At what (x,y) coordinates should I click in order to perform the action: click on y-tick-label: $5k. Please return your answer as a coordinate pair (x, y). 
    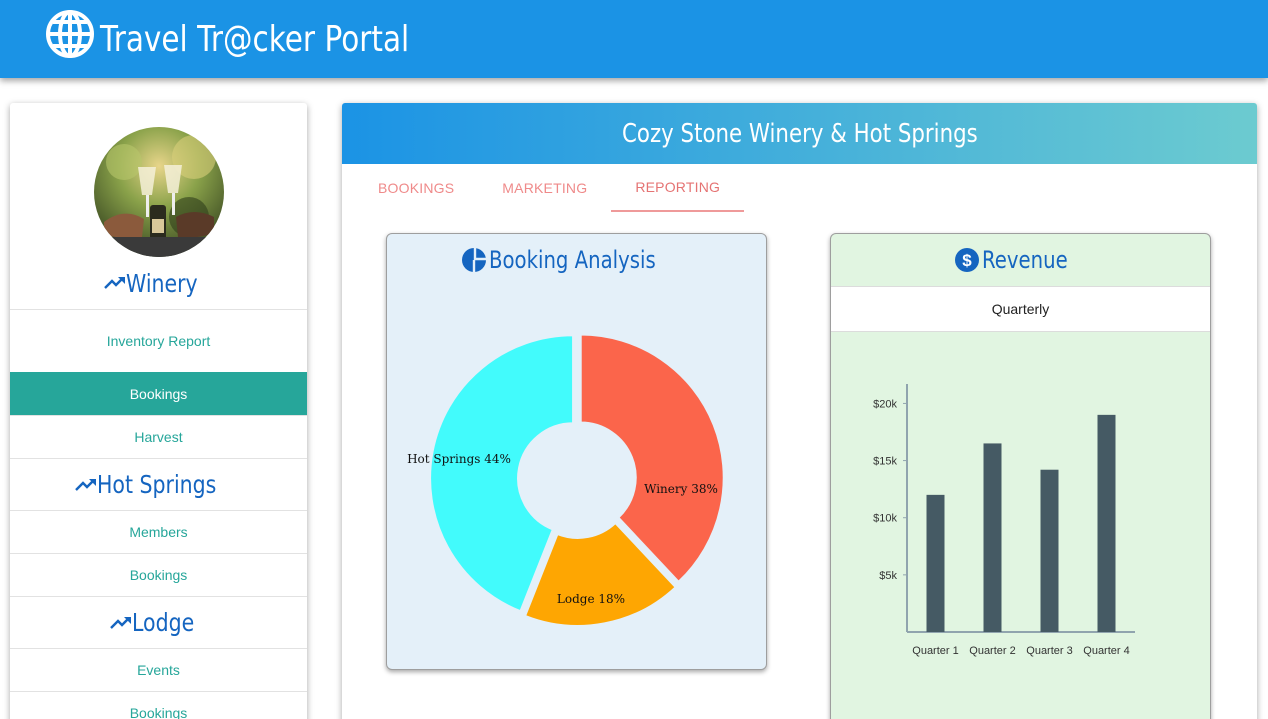
    Looking at the image, I should click on (888, 576).